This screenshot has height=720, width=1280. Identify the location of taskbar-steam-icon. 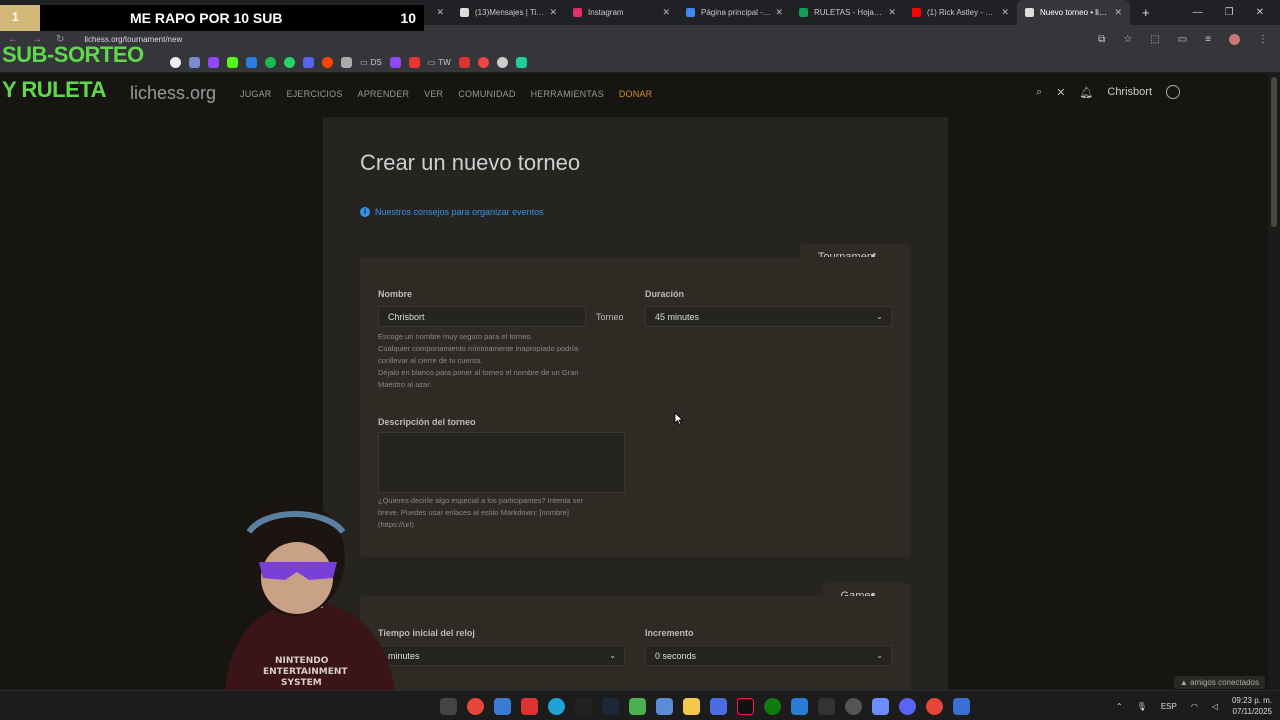
(610, 706).